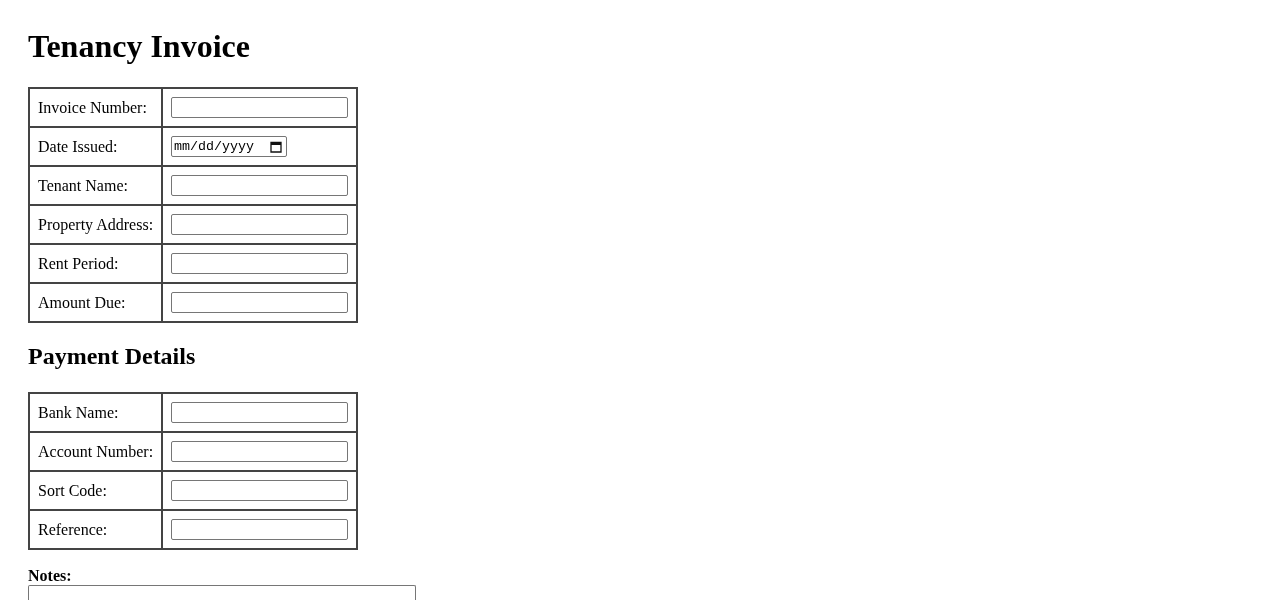 The image size is (1278, 601). What do you see at coordinates (96, 412) in the screenshot?
I see `field-label: Bank Name:` at bounding box center [96, 412].